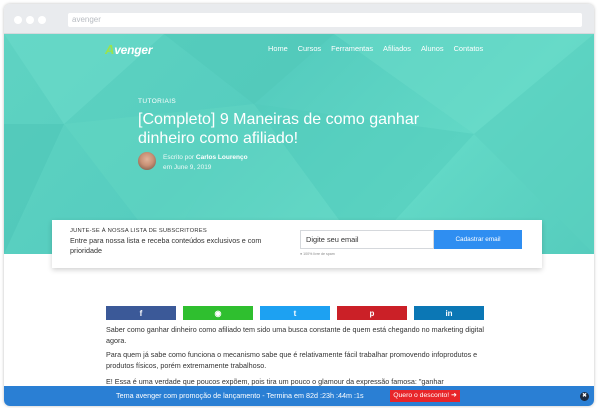  What do you see at coordinates (147, 161) in the screenshot?
I see `author-avatar` at bounding box center [147, 161].